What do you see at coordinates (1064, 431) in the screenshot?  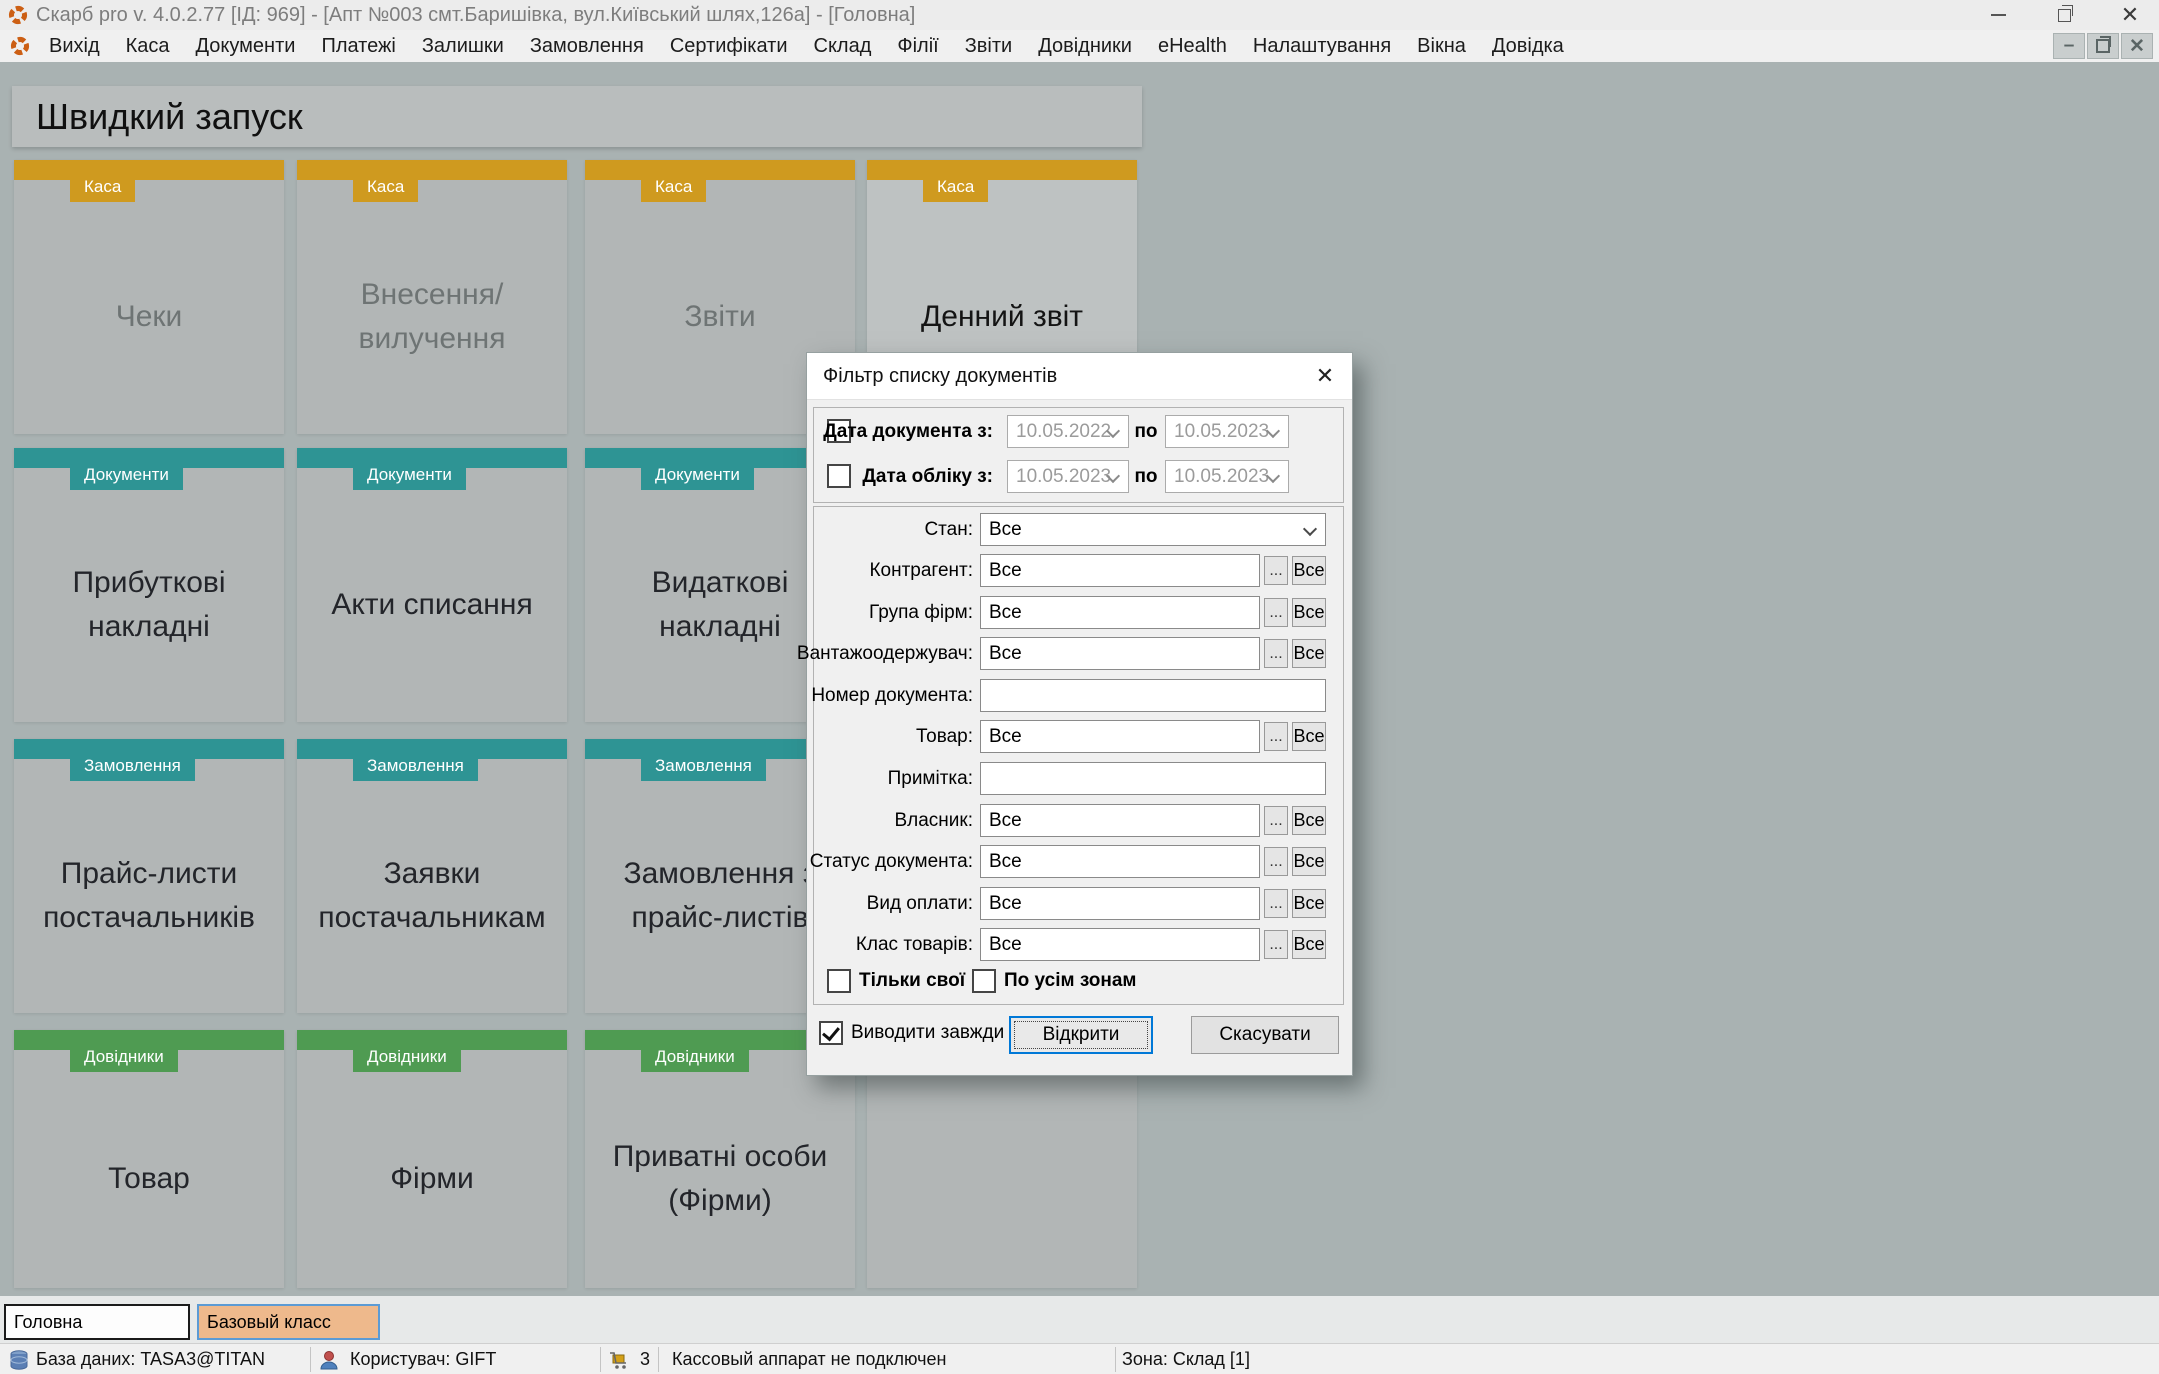 I see `date-value: 10.05.2022` at bounding box center [1064, 431].